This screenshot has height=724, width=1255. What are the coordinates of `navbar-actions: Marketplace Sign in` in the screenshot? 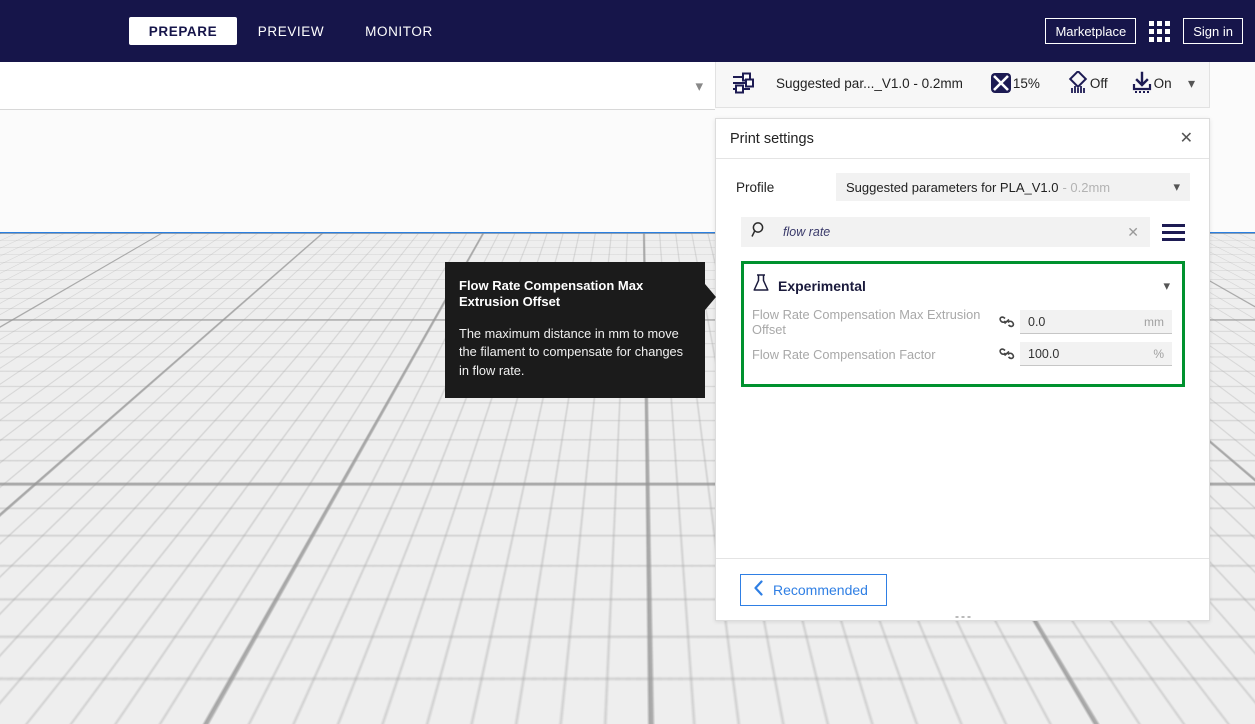 It's located at (1144, 31).